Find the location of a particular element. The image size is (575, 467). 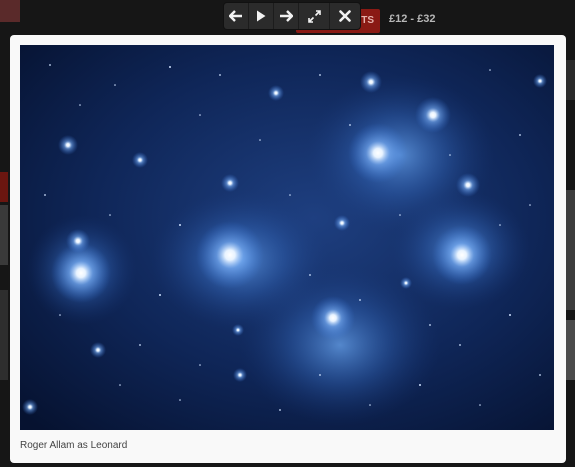

play-icon is located at coordinates (261, 16).